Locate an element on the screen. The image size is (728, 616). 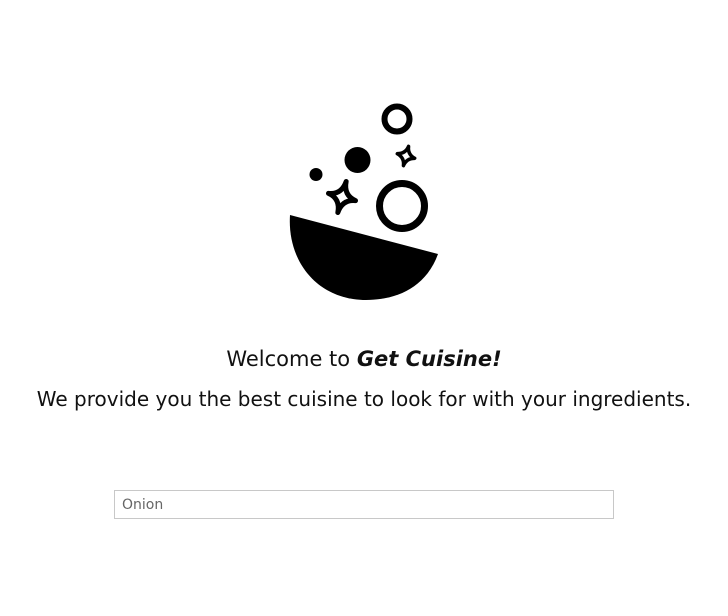
welcome-prefix: Welcome to is located at coordinates (291, 359).